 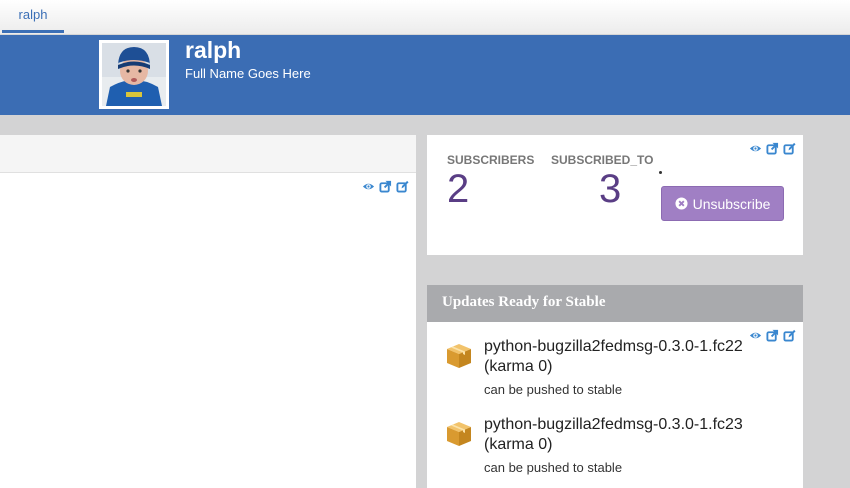 What do you see at coordinates (33, 16) in the screenshot?
I see `tab-ralph: ralph` at bounding box center [33, 16].